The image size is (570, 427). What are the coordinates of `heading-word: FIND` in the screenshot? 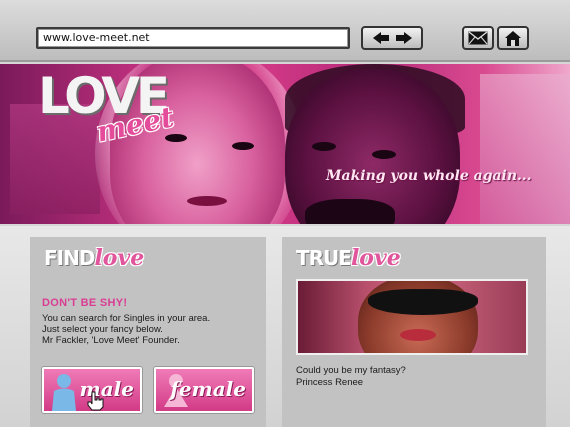 It's located at (69, 258).